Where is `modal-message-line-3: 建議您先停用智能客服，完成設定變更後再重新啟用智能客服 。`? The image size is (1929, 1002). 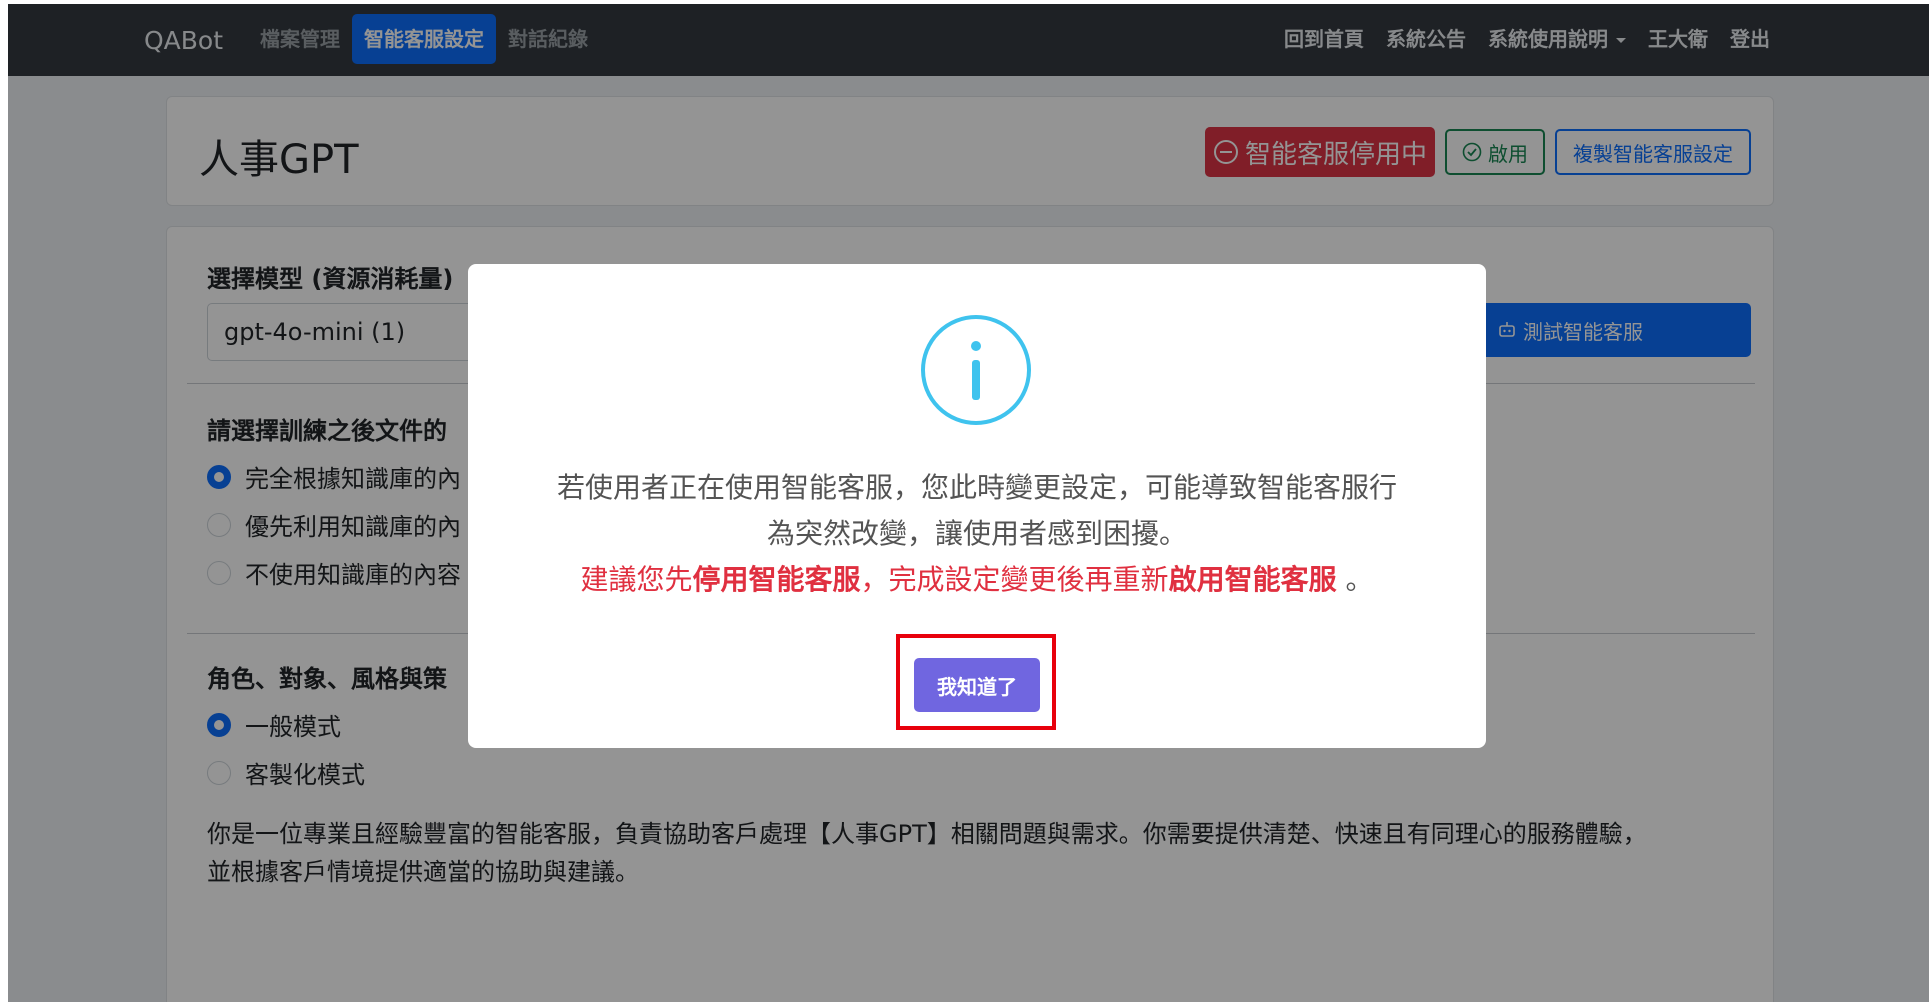 modal-message-line-3: 建議您先停用智能客服，完成設定變更後再重新啟用智能客服 。 is located at coordinates (977, 578).